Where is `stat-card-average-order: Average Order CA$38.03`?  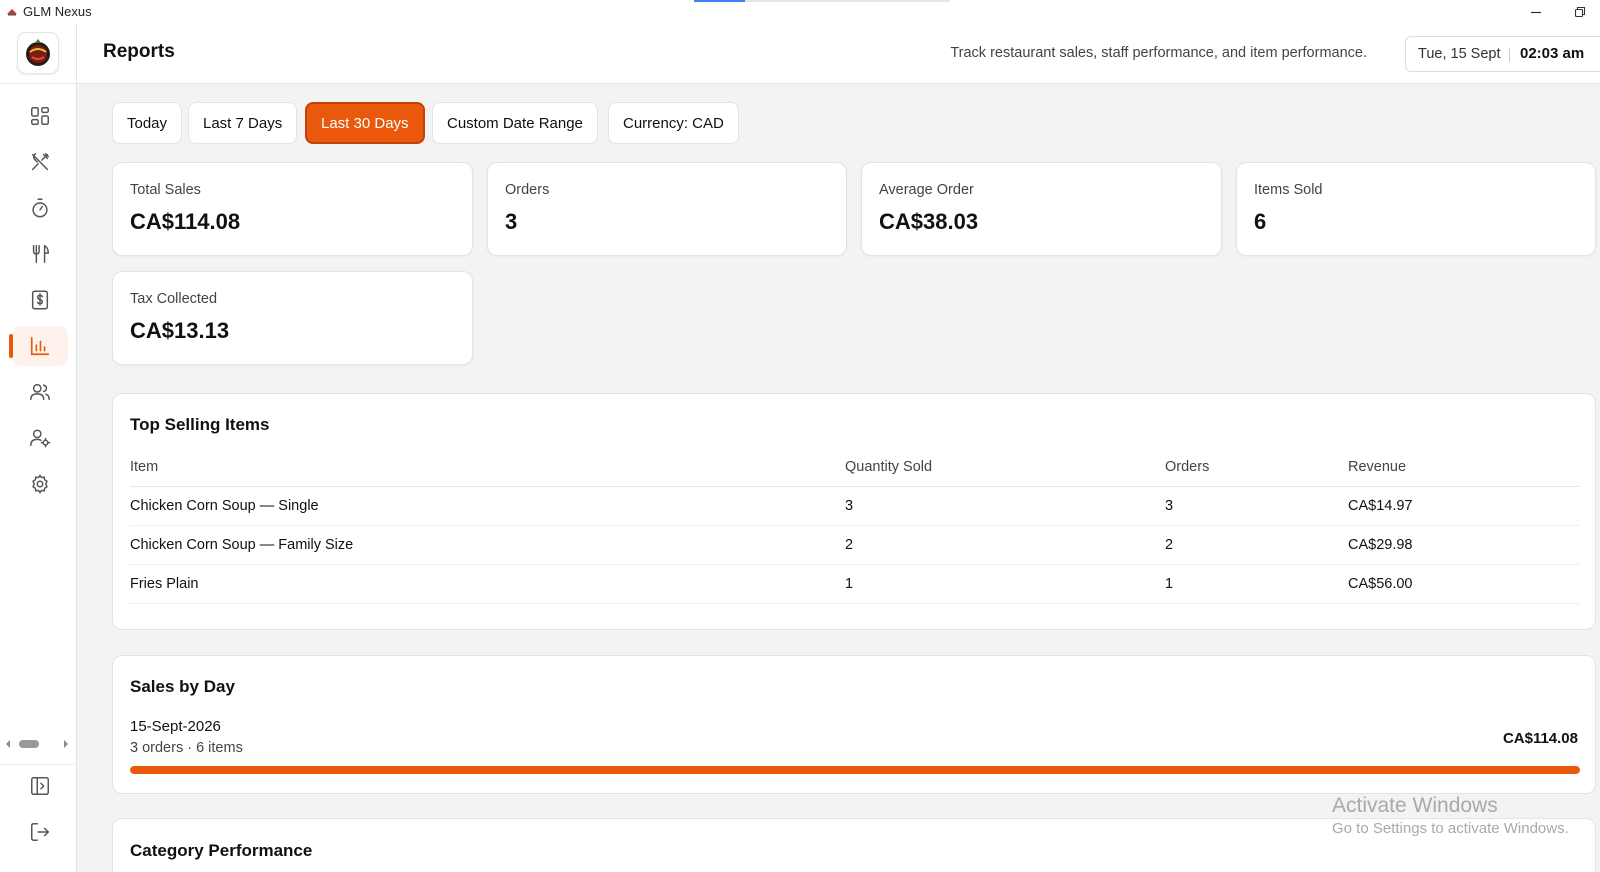 stat-card-average-order: Average Order CA$38.03 is located at coordinates (1041, 209).